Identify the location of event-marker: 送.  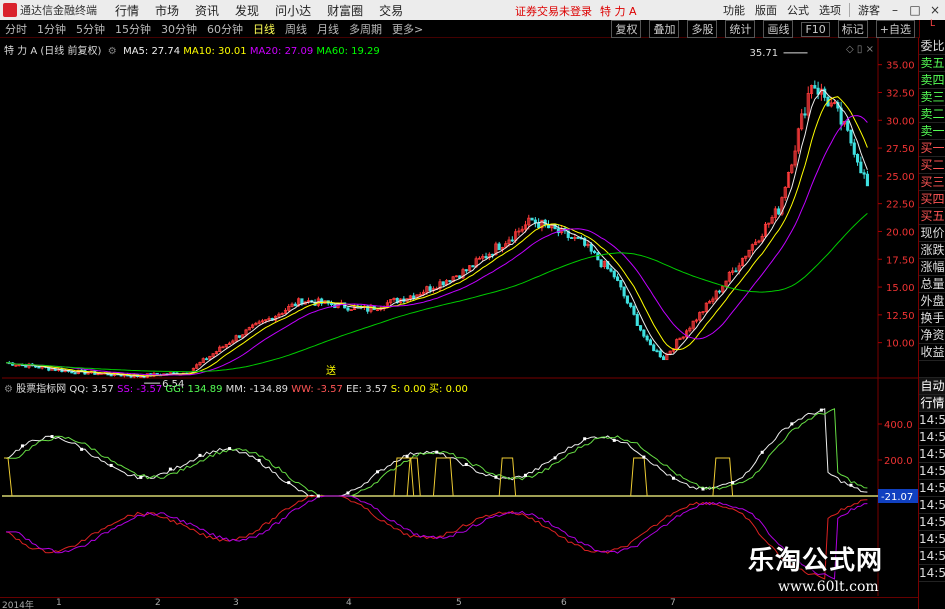
(331, 370).